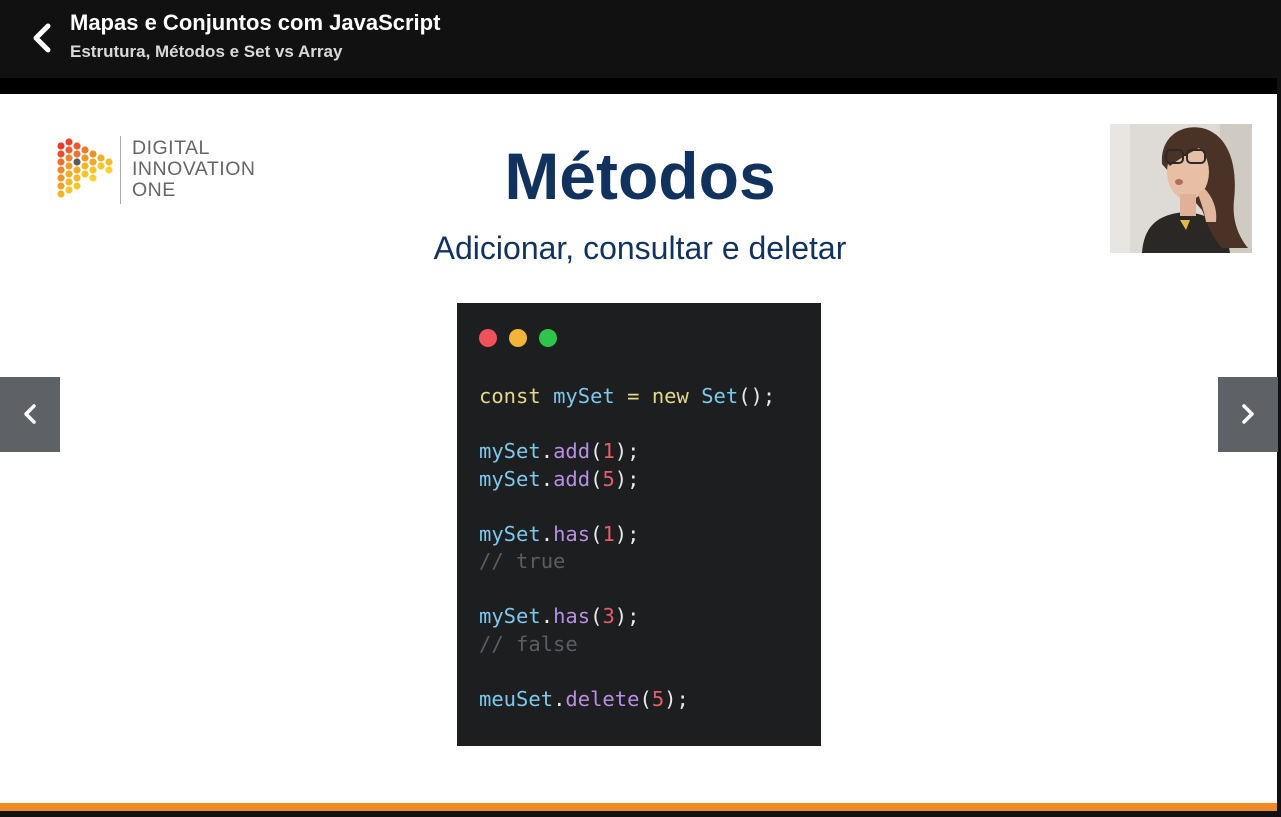 The height and width of the screenshot is (817, 1281). I want to click on chevron-right-icon, so click(1248, 414).